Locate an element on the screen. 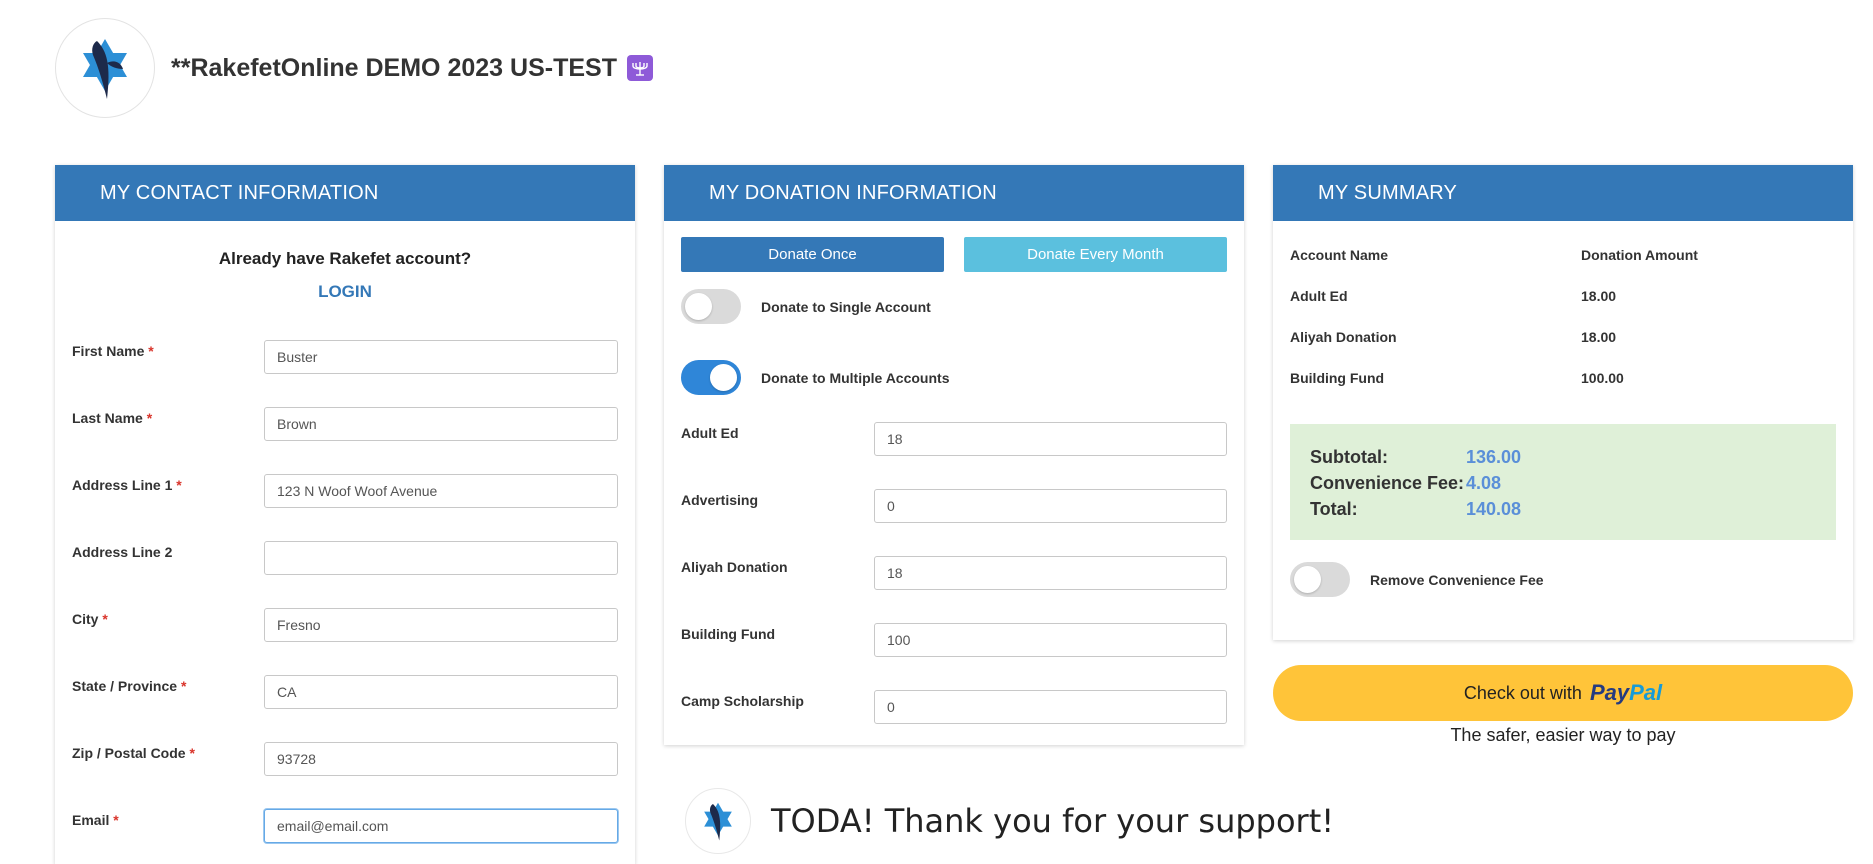 Image resolution: width=1873 pixels, height=864 pixels. account-label: Camp Scholarship is located at coordinates (742, 701).